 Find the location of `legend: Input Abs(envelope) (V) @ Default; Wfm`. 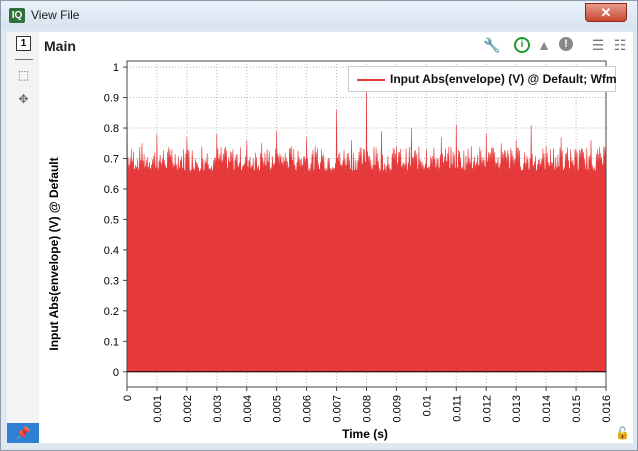

legend: Input Abs(envelope) (V) @ Default; Wfm is located at coordinates (482, 79).